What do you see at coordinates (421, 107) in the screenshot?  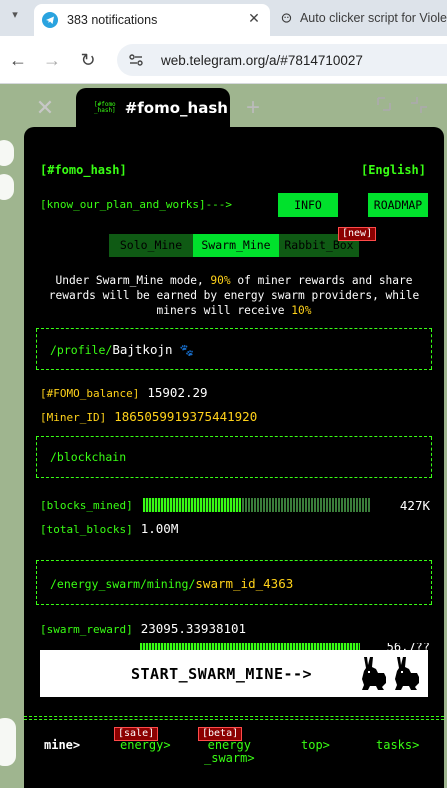 I see `collapse-icon` at bounding box center [421, 107].